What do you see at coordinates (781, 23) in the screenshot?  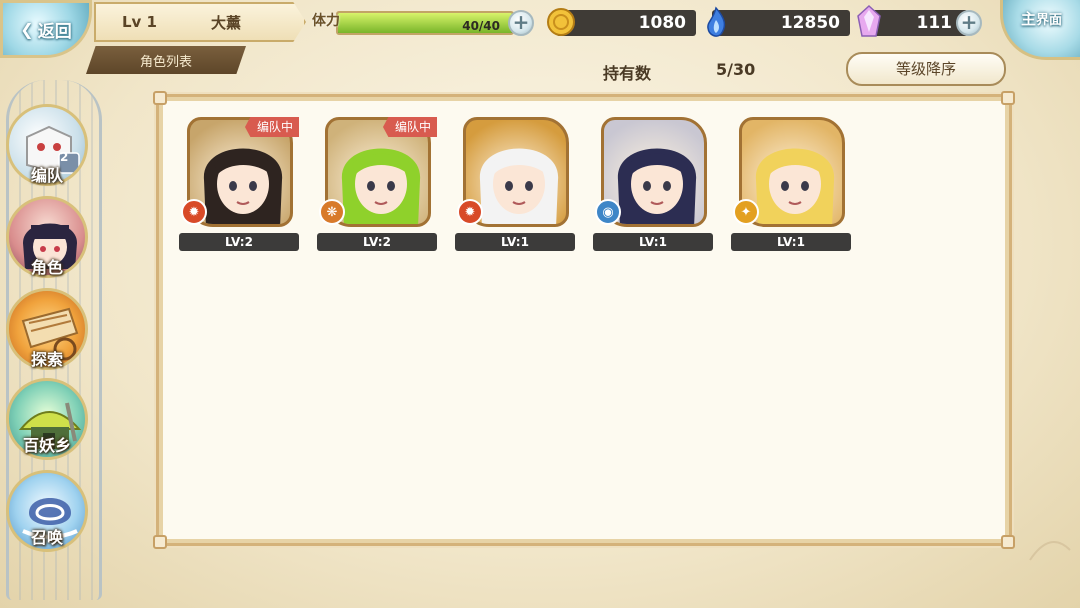 I see `soul-counter: 12850` at bounding box center [781, 23].